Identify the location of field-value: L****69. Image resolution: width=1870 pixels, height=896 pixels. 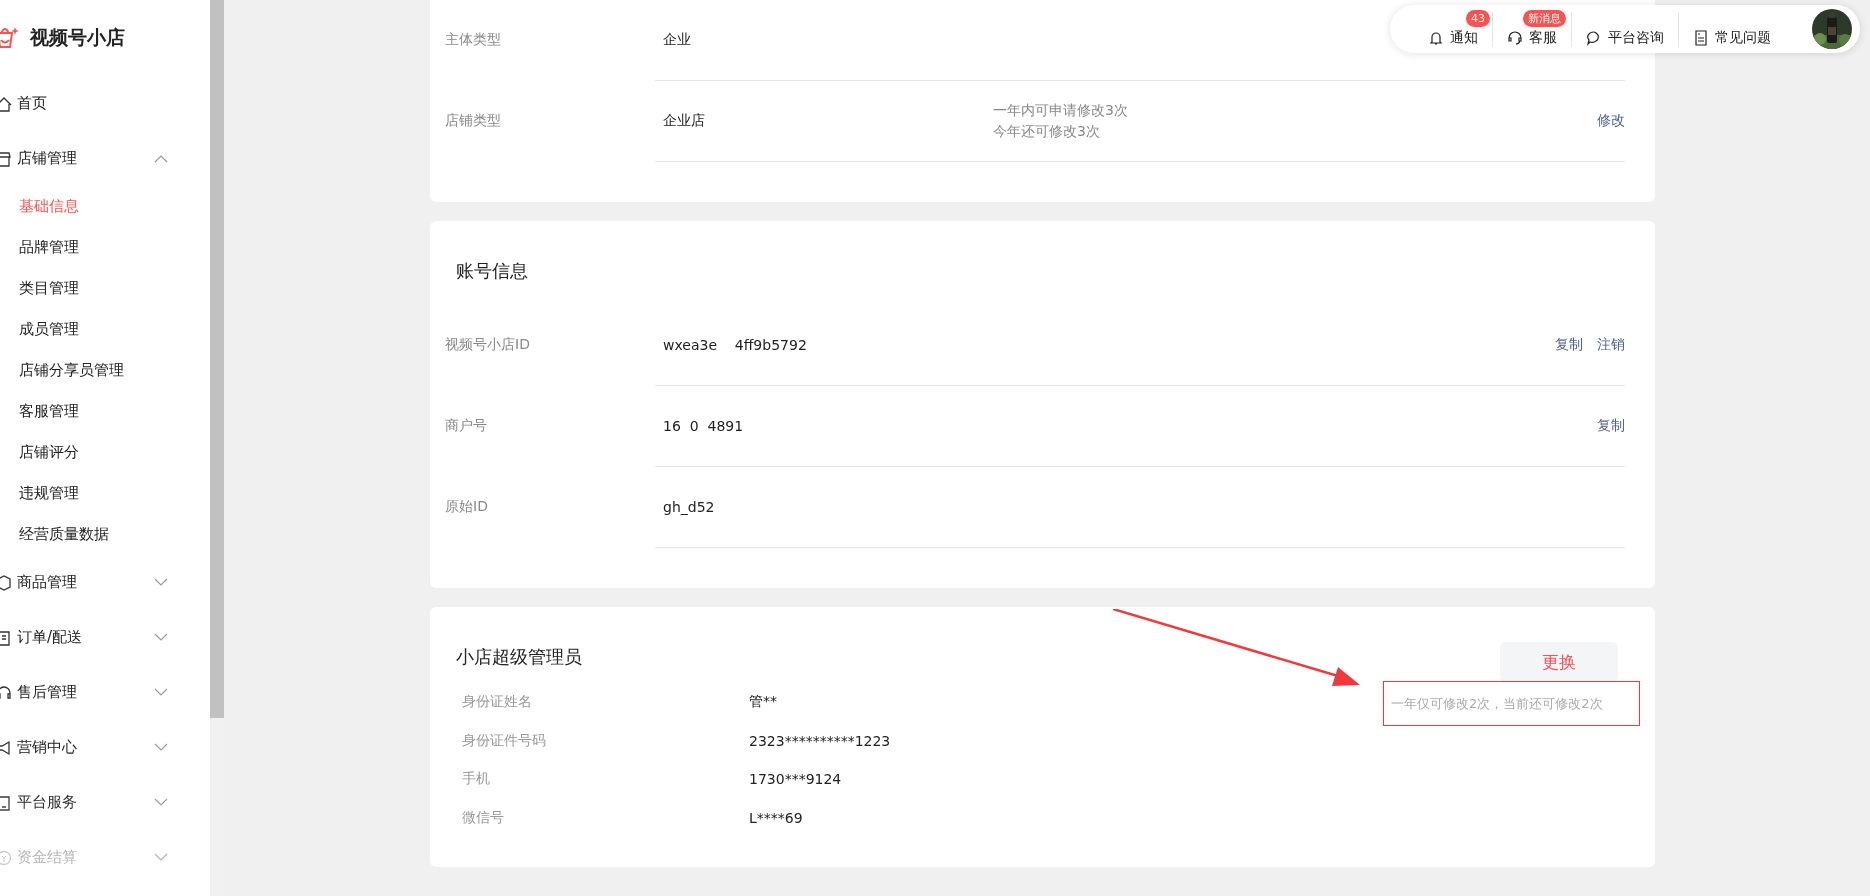
(776, 817).